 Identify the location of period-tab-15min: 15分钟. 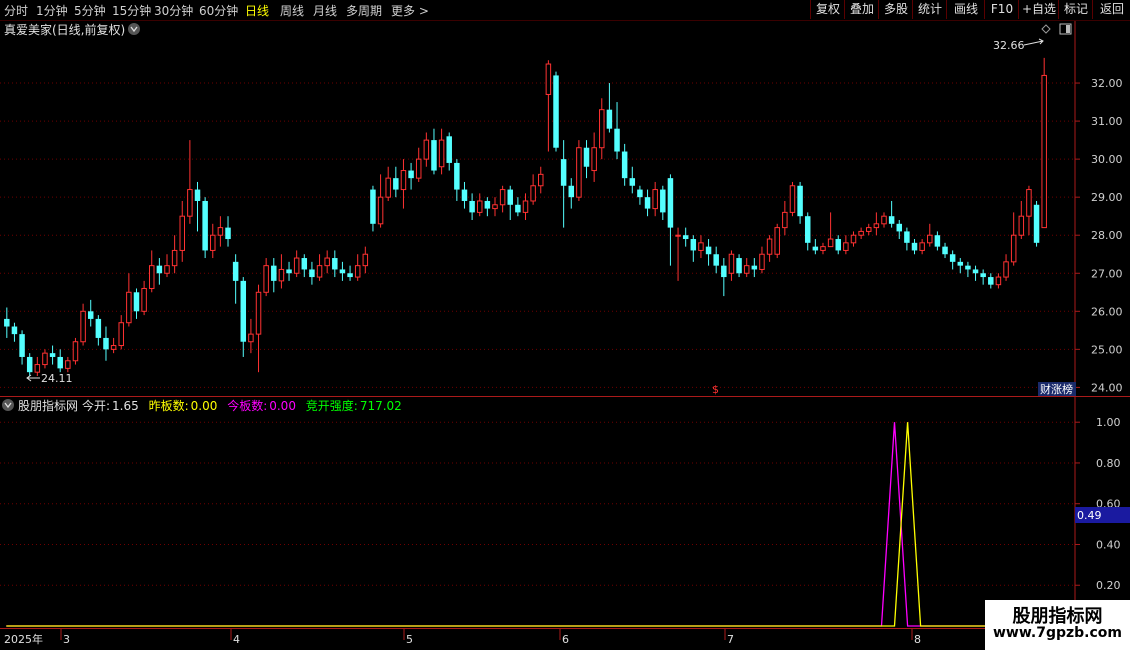
(131, 10).